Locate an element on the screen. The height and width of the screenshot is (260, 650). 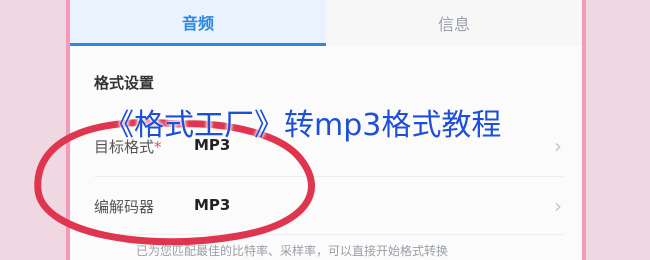
codec-value: MP3 is located at coordinates (212, 205).